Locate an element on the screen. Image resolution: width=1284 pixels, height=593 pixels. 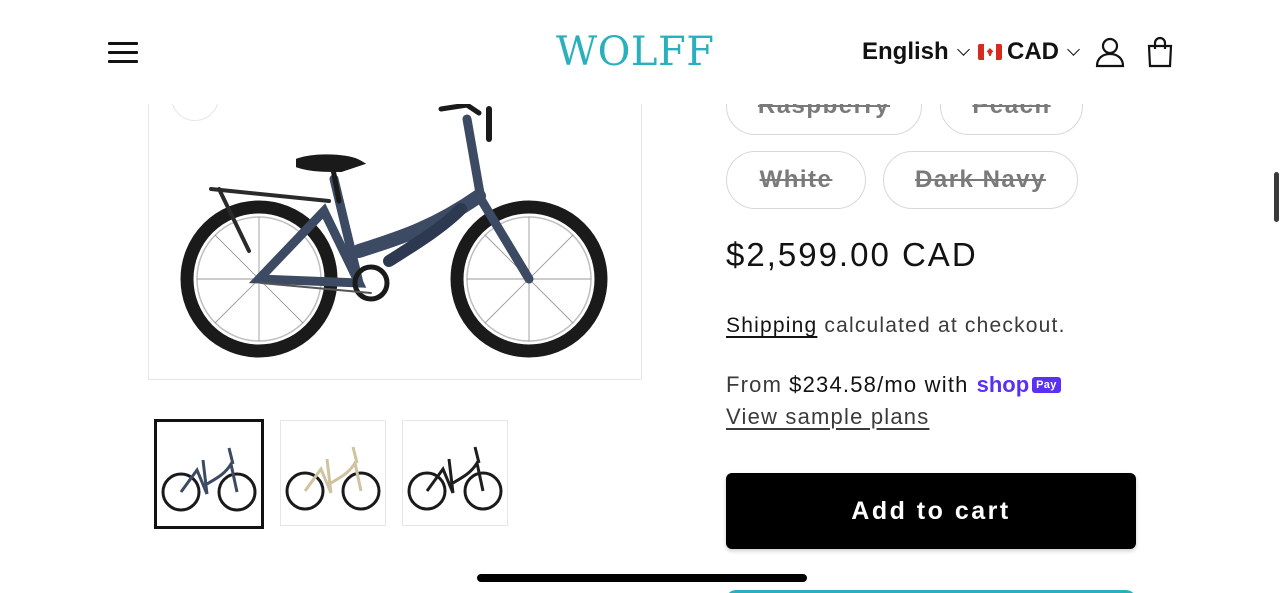
language-selector: English is located at coordinates (916, 52).